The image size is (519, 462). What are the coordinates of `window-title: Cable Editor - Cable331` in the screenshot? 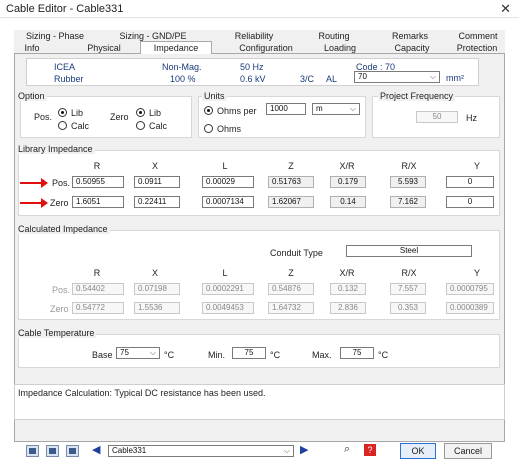 It's located at (65, 9).